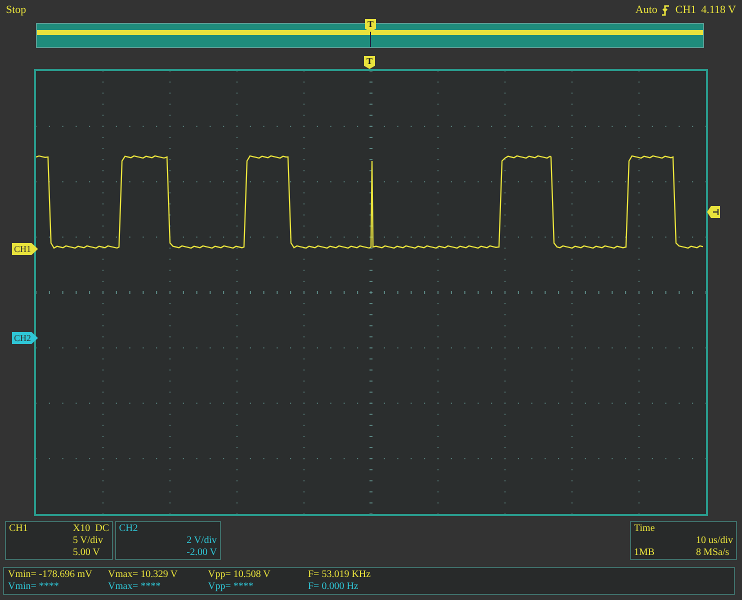  What do you see at coordinates (201, 541) in the screenshot?
I see `vertical-scale: 2 V/div` at bounding box center [201, 541].